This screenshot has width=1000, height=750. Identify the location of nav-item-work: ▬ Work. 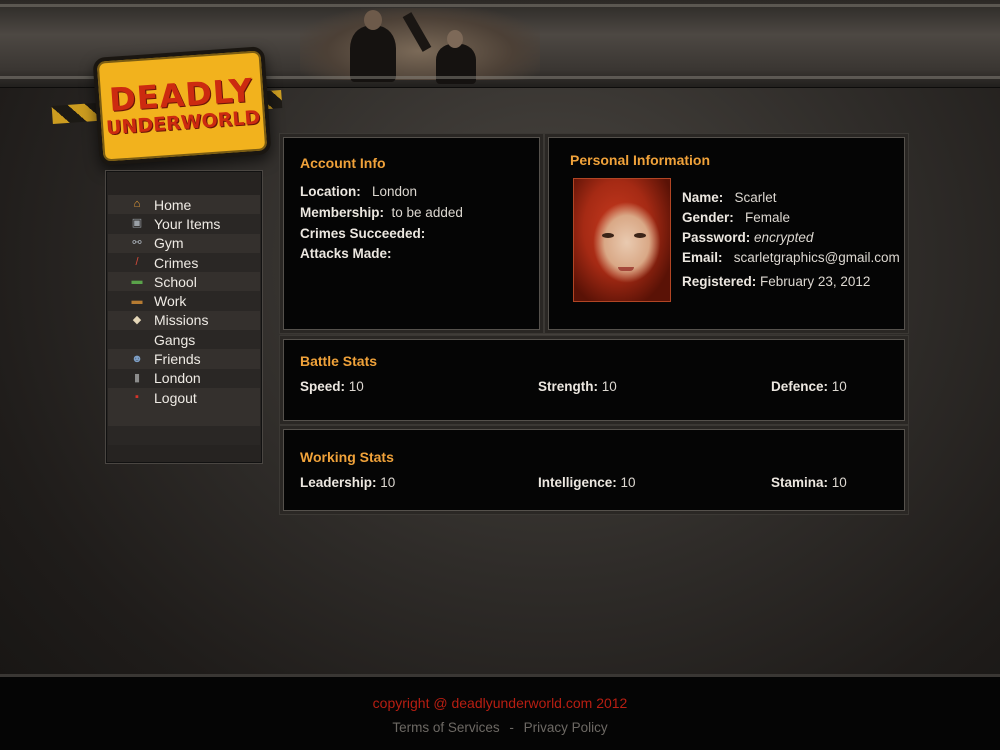
(184, 301).